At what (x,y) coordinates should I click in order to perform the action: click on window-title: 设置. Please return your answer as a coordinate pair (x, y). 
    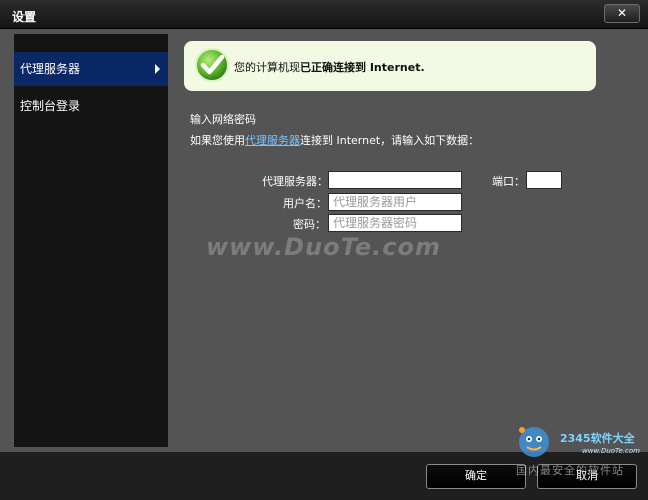
    Looking at the image, I should click on (24, 17).